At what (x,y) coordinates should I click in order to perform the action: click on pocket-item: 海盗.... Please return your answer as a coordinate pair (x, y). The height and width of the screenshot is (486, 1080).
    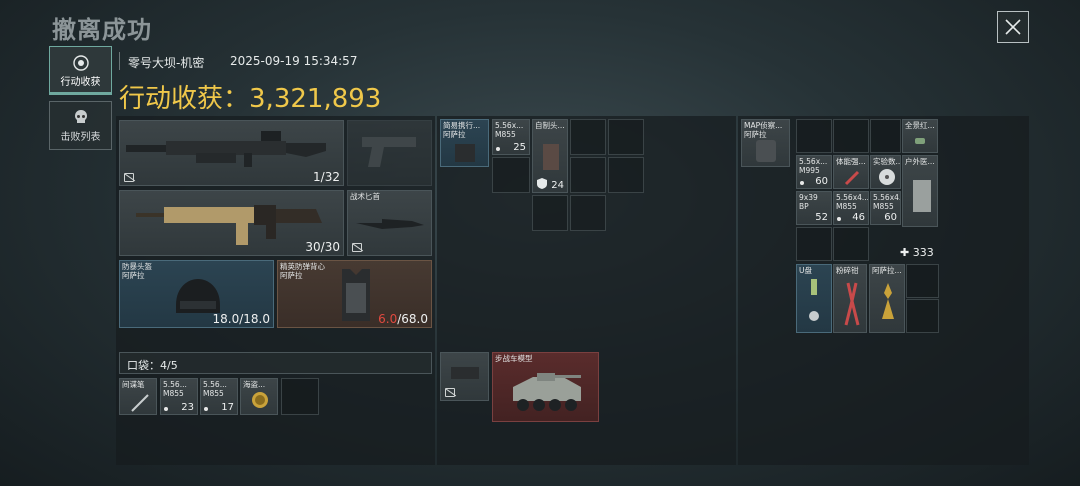
    Looking at the image, I should click on (259, 396).